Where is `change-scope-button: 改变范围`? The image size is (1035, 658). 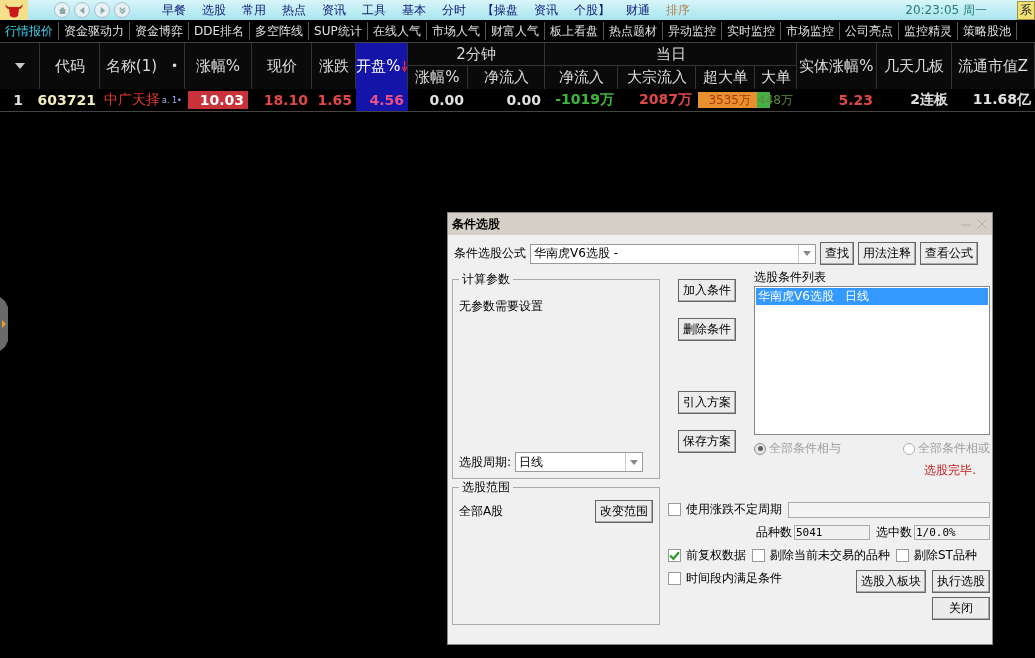 change-scope-button: 改变范围 is located at coordinates (624, 511).